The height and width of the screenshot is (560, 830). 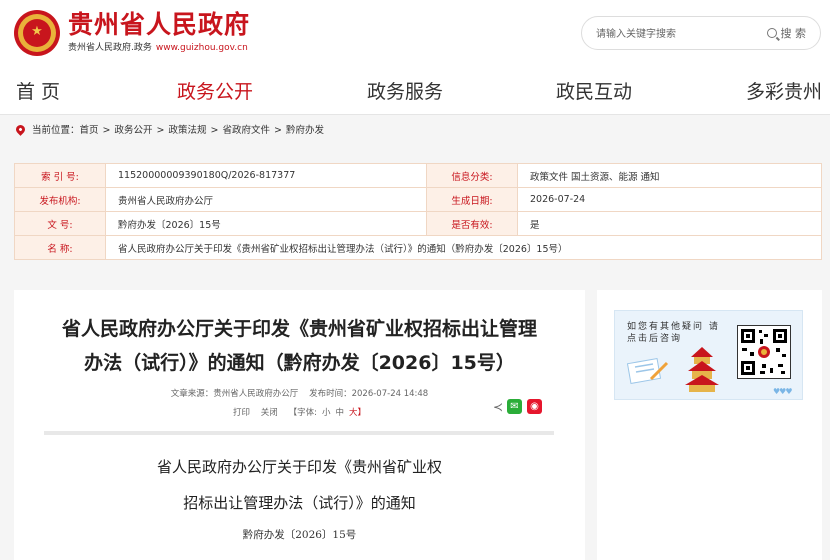 I want to click on index-no-value: 11520000009390180Q/2026-817377, so click(x=266, y=175).